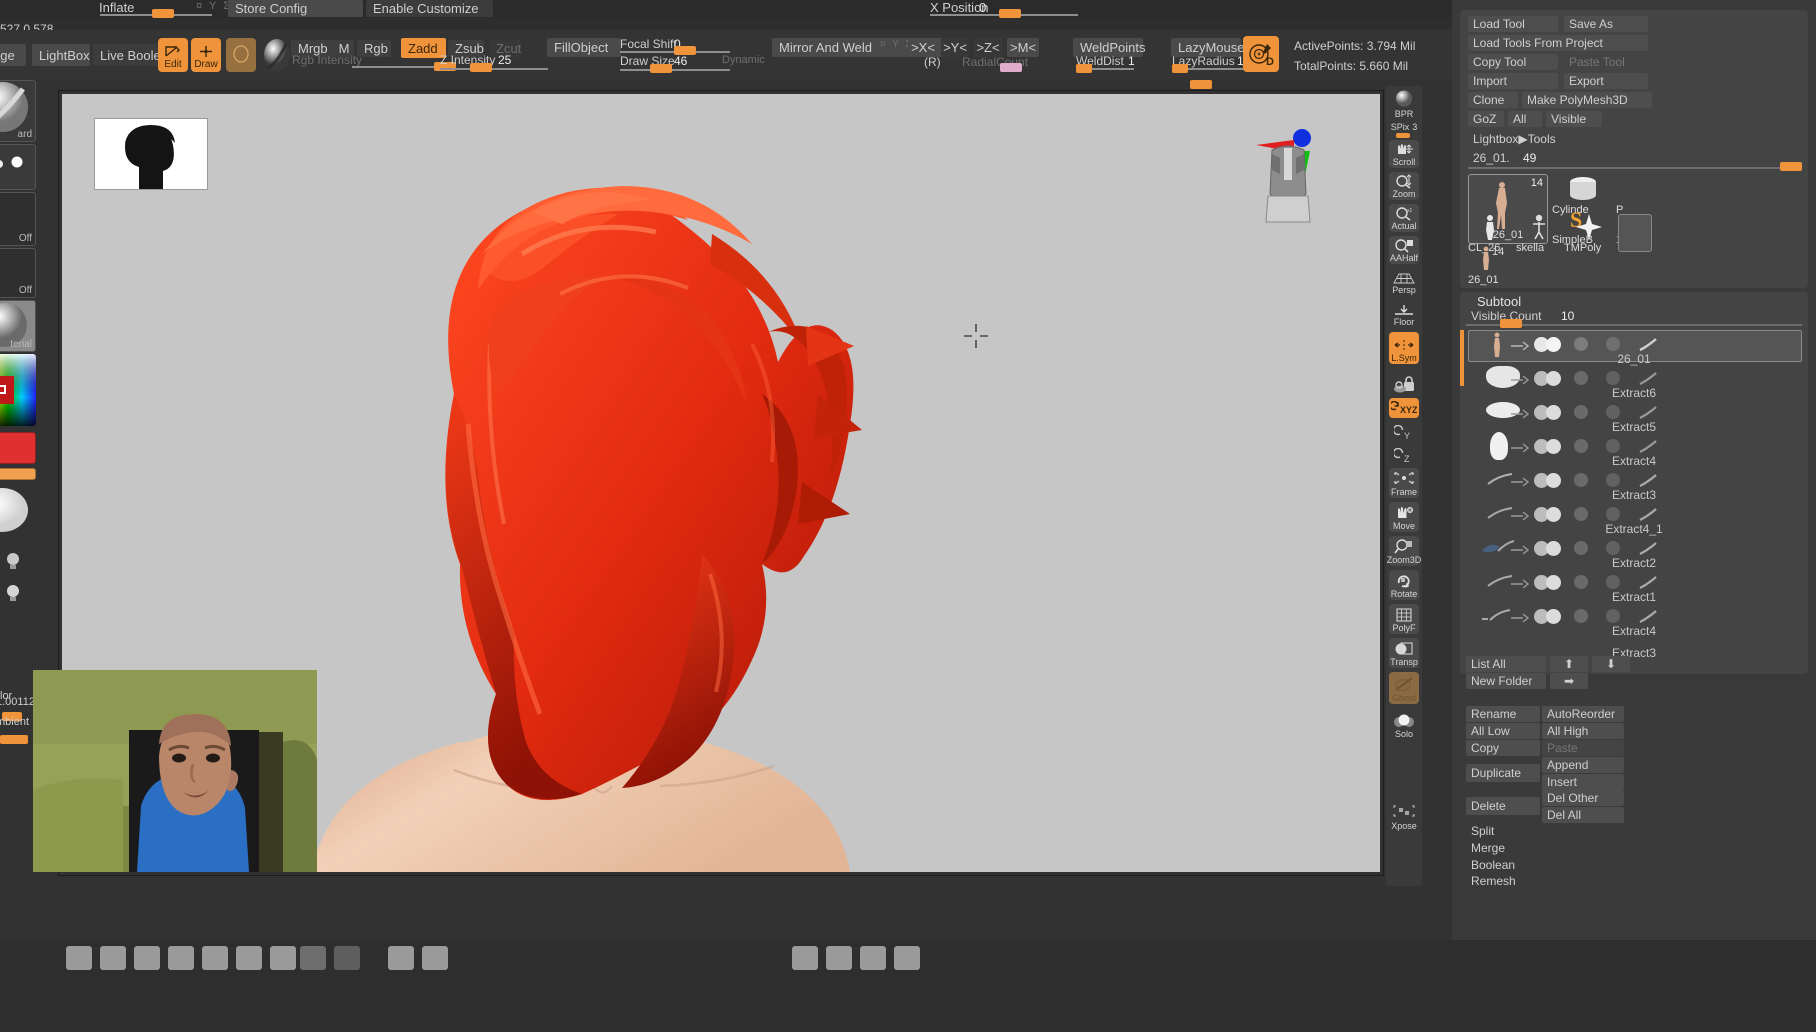 This screenshot has height=1032, width=1816. Describe the element at coordinates (1404, 688) in the screenshot. I see `ghost-button: Ghost` at that location.